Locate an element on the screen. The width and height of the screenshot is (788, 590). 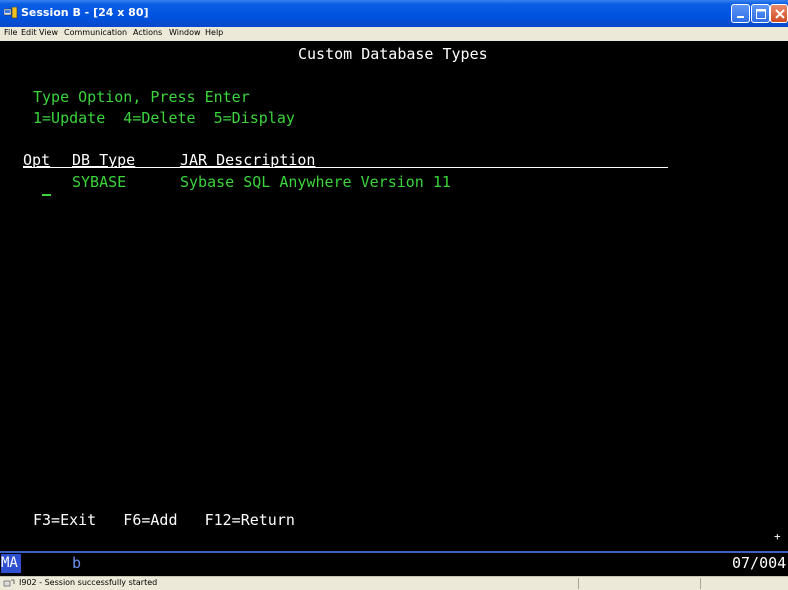
menu-window: Window is located at coordinates (185, 32).